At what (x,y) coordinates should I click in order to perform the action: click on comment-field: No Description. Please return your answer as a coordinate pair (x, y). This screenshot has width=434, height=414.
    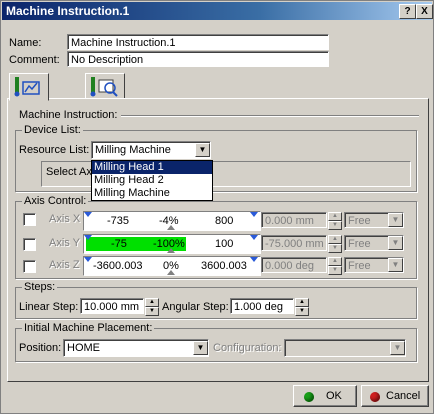
    Looking at the image, I should click on (198, 59).